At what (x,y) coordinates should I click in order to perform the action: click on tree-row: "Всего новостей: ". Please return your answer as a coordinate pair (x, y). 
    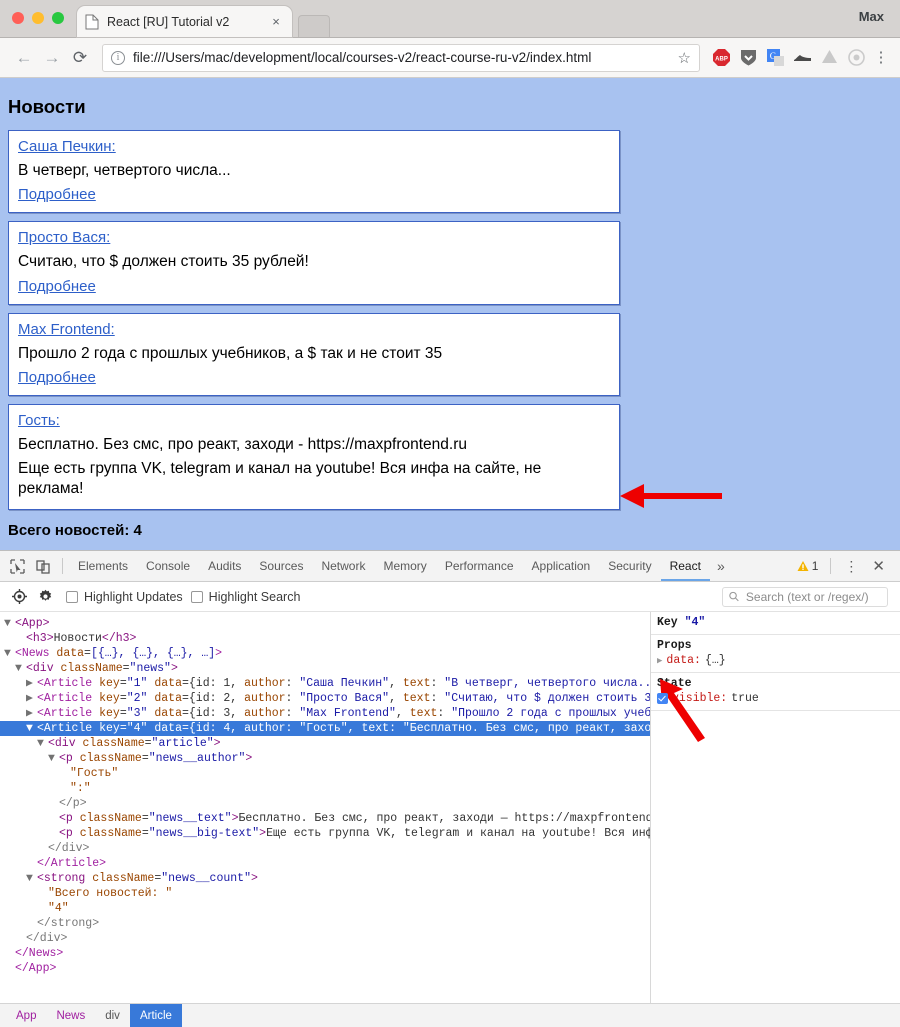
    Looking at the image, I should click on (325, 893).